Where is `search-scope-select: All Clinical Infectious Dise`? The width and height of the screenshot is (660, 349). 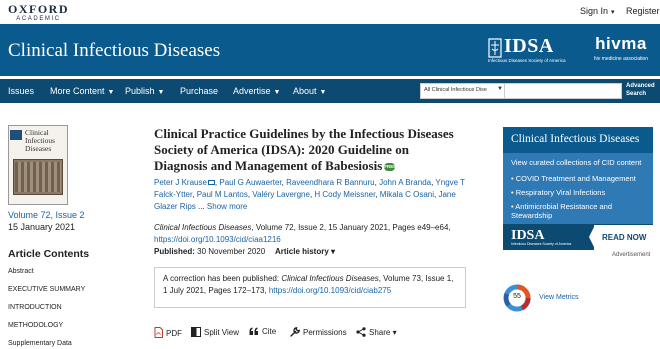 search-scope-select: All Clinical Infectious Dise is located at coordinates (460, 90).